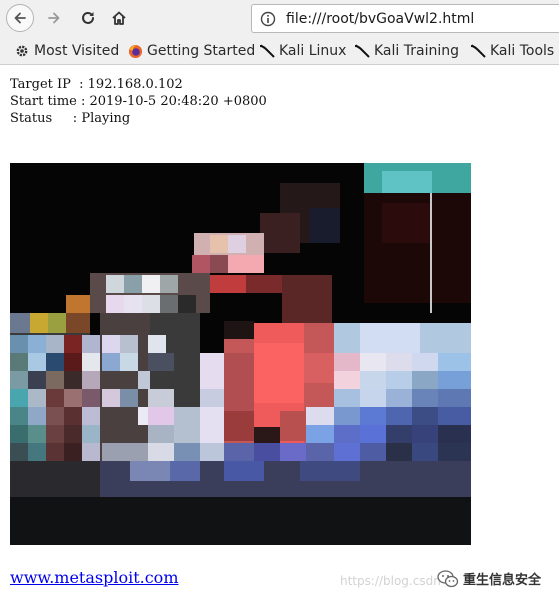  Describe the element at coordinates (313, 51) in the screenshot. I see `bookmark-label: Kali Linux` at that location.